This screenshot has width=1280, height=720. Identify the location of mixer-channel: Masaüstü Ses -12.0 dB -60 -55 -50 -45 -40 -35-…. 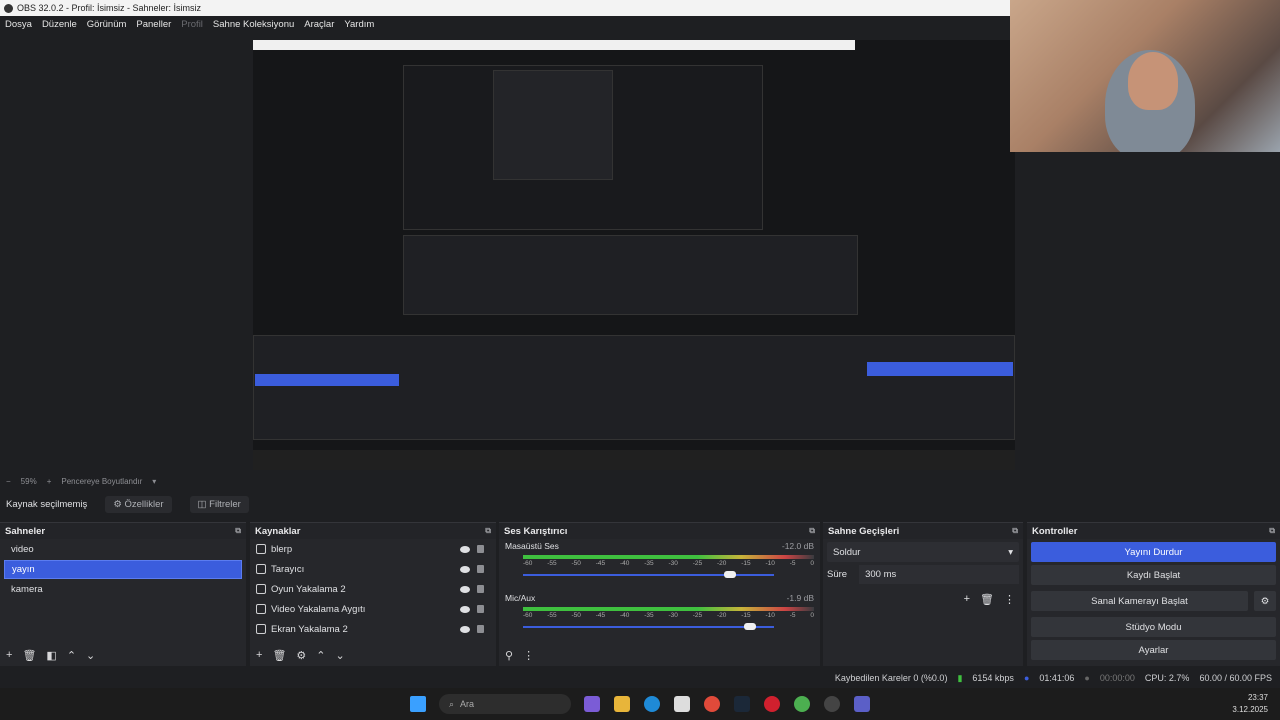
(659, 565).